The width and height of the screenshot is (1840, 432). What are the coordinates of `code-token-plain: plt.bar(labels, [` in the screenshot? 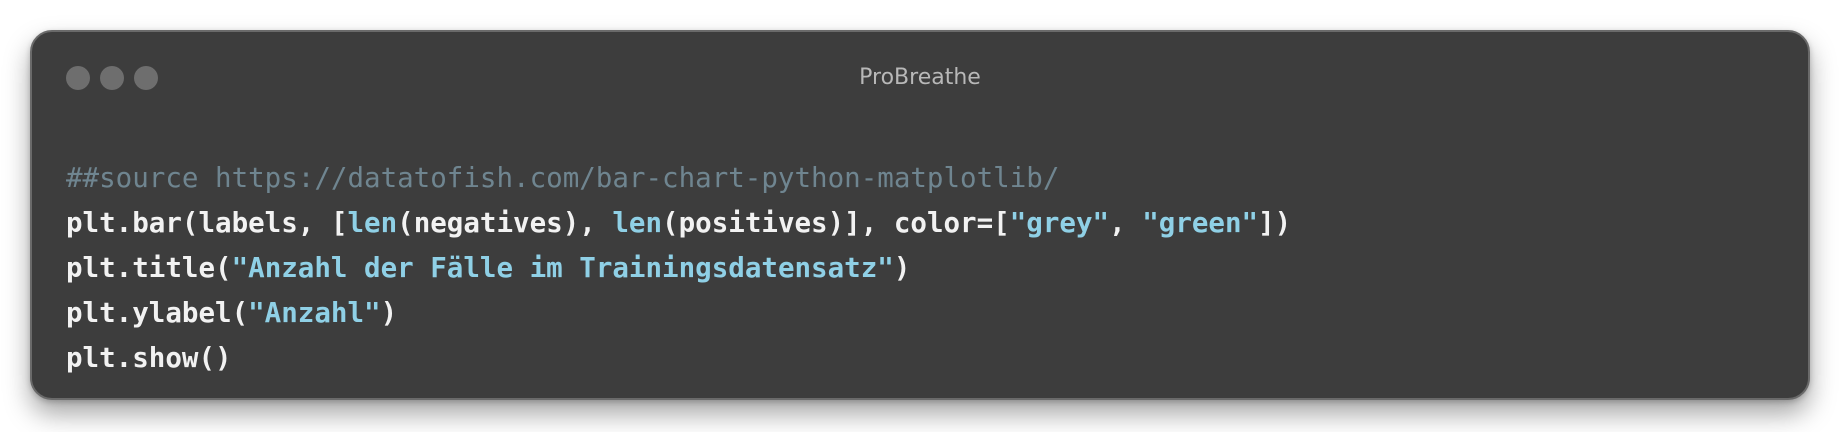 It's located at (207, 223).